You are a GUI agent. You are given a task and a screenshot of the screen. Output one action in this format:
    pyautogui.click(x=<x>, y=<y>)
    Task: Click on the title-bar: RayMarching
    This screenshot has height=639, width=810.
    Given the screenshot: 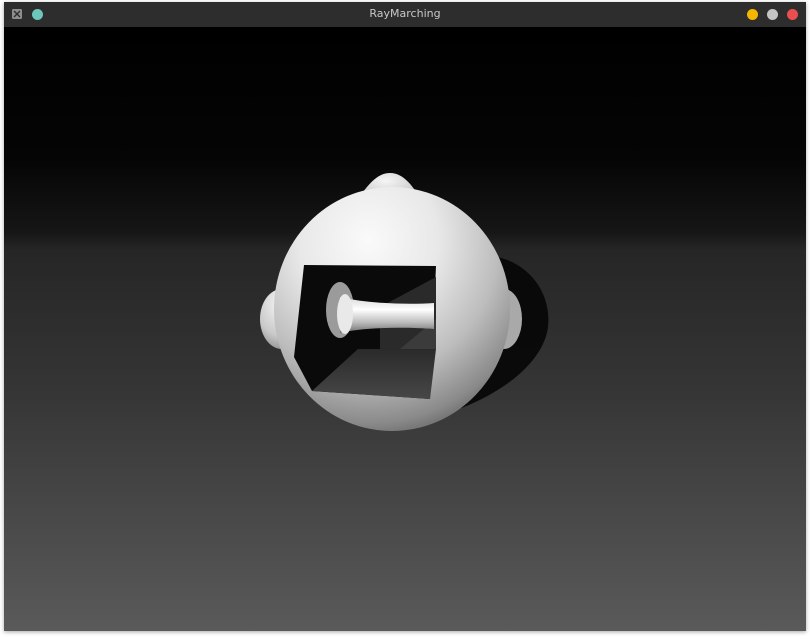 What is the action you would take?
    pyautogui.click(x=405, y=14)
    